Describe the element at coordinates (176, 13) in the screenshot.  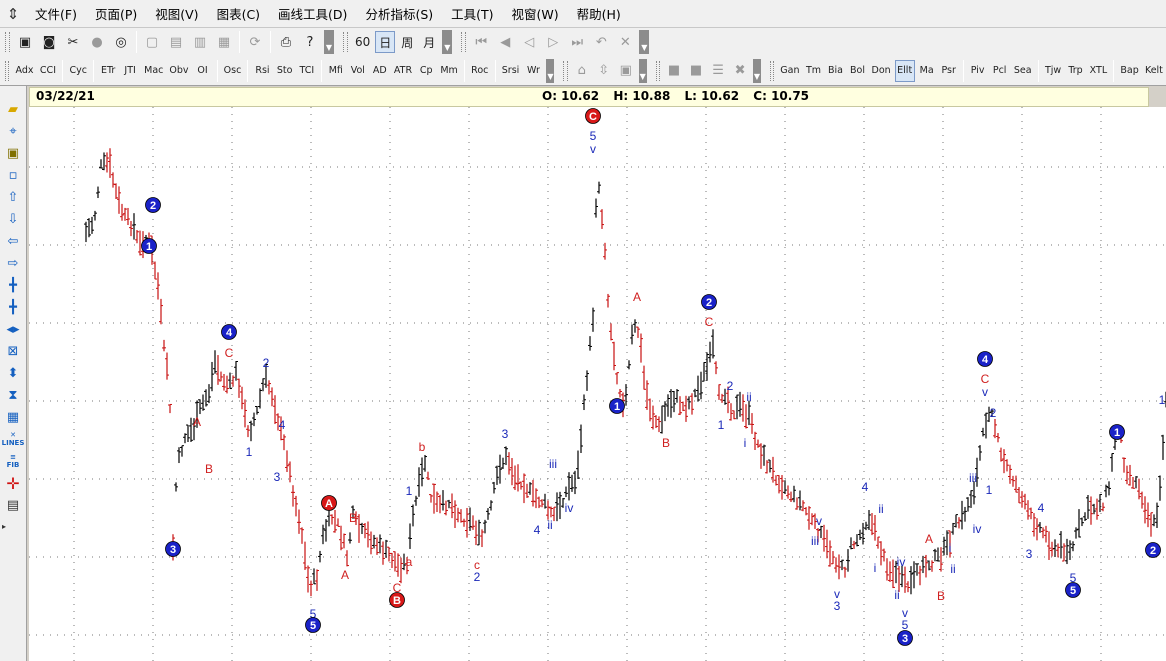
I see `menu-view: 视图(V)` at that location.